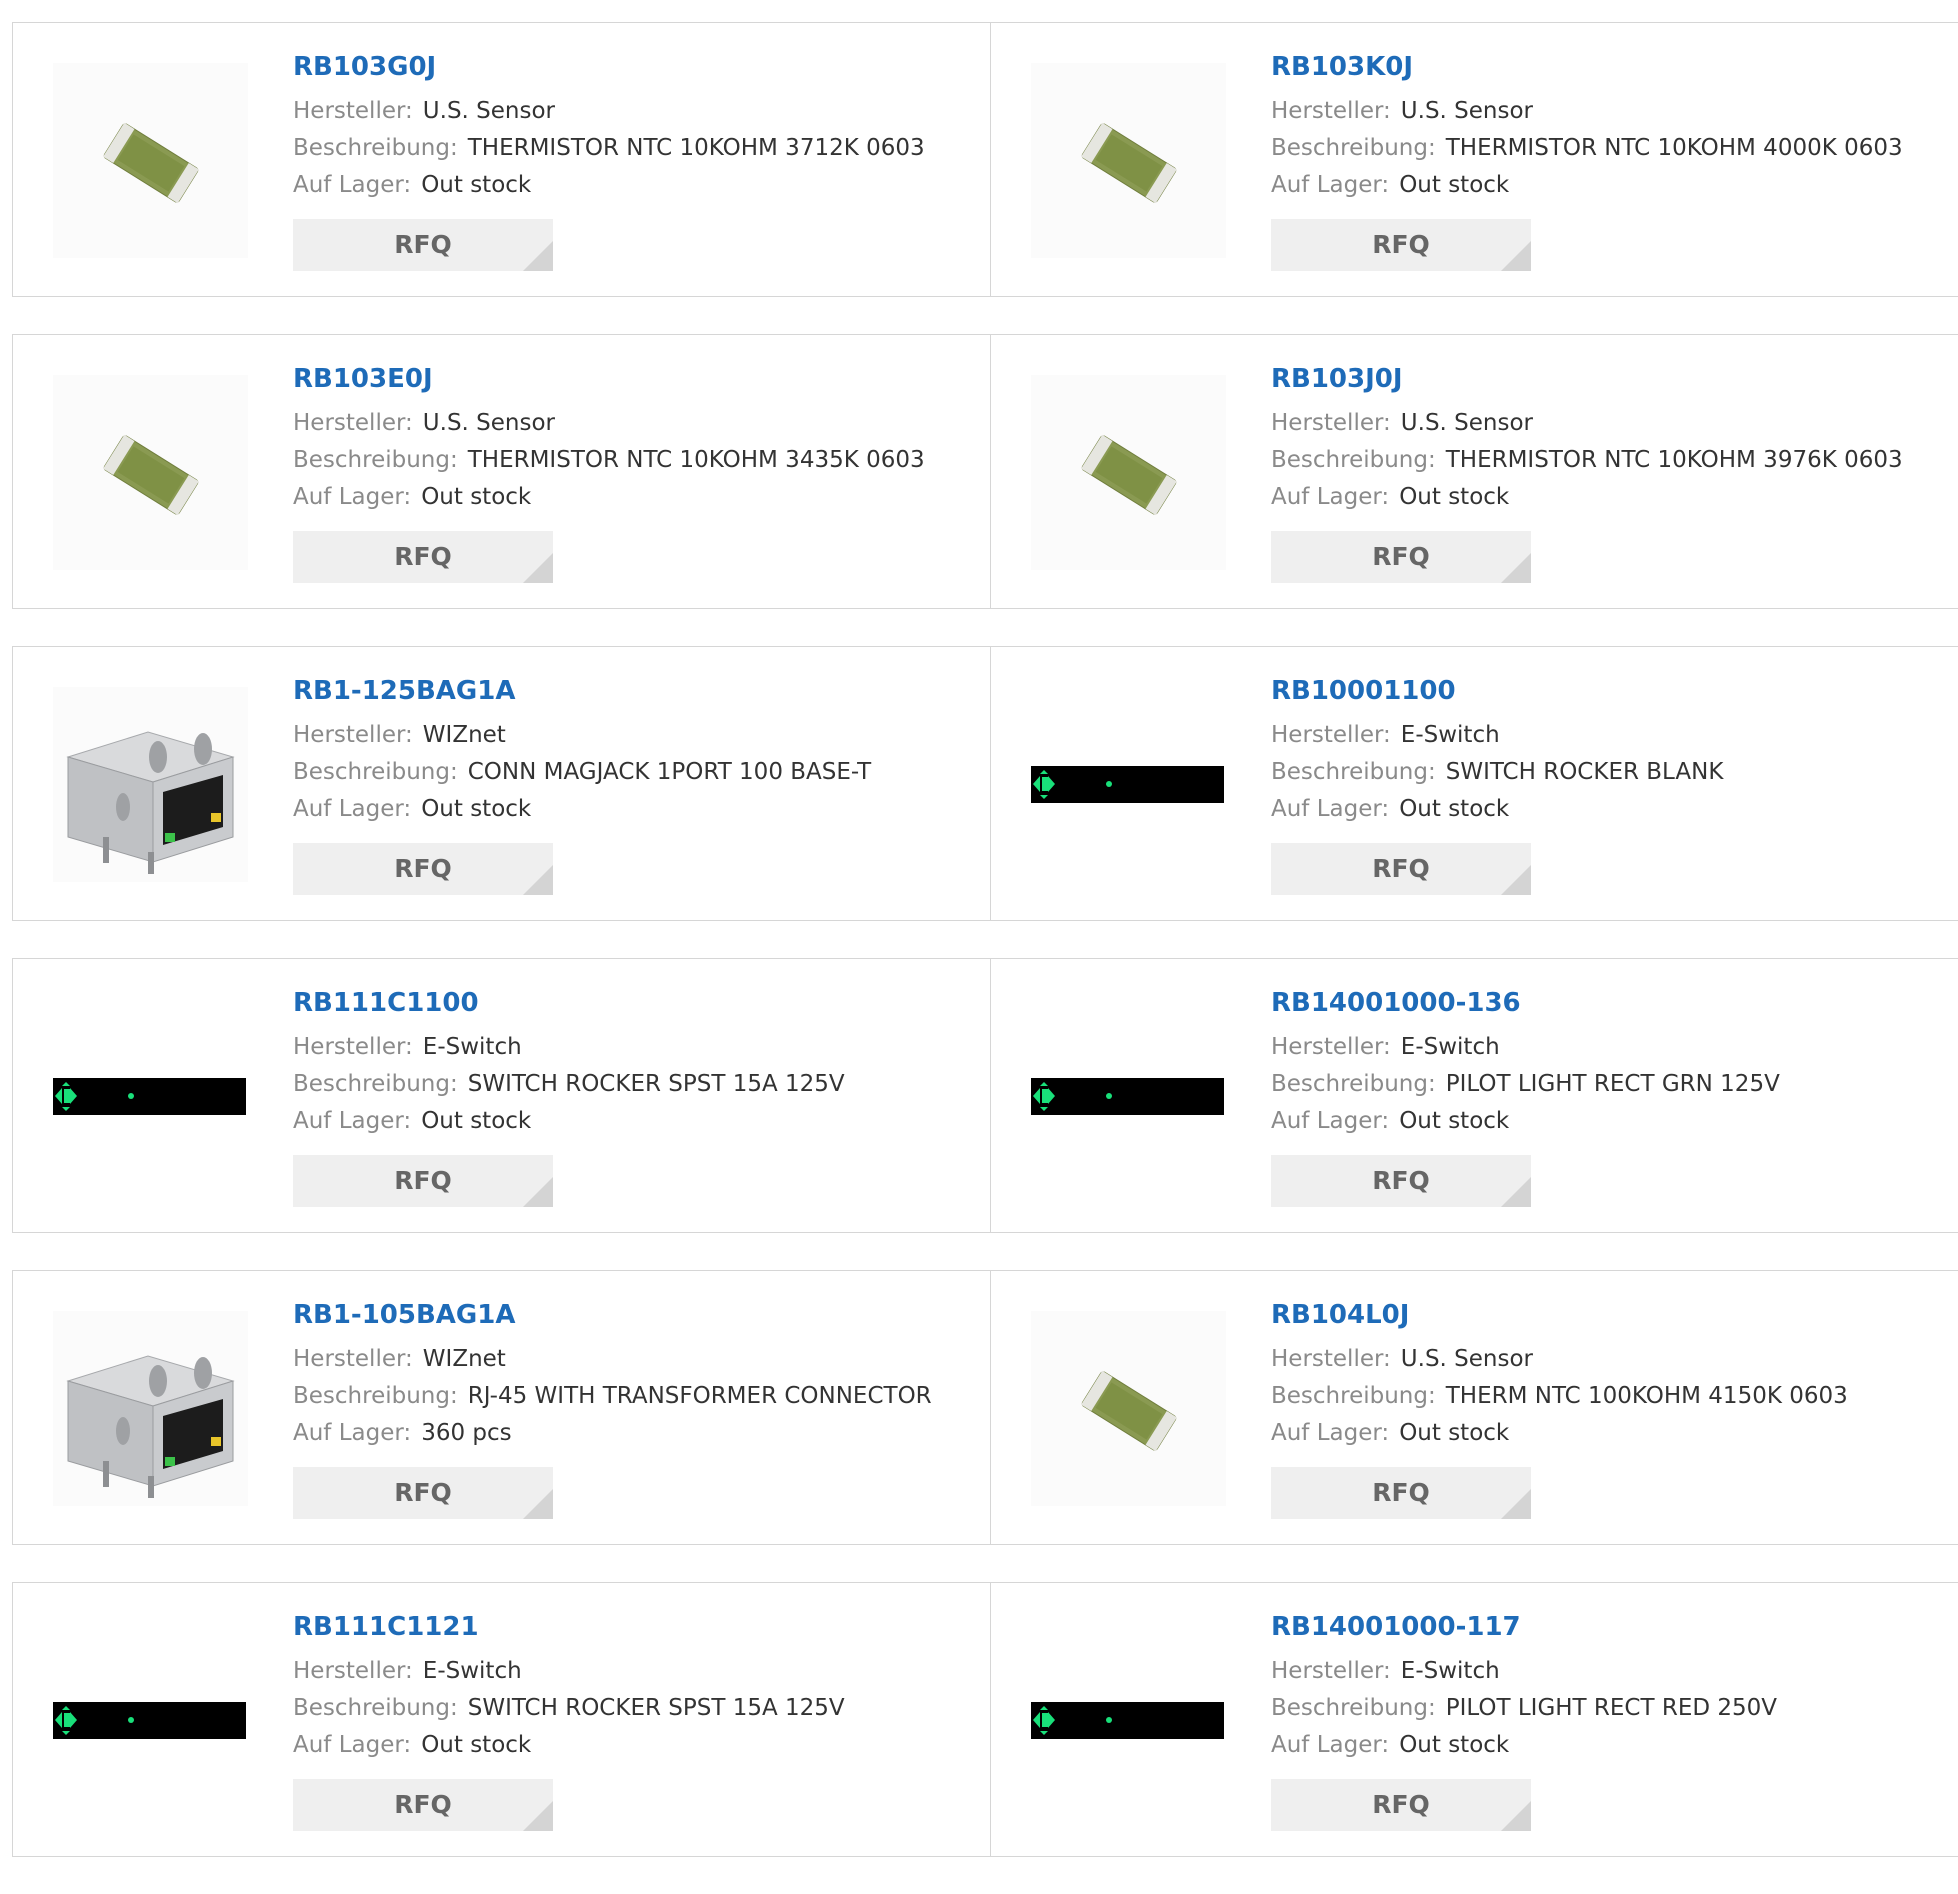 This screenshot has width=1958, height=1894. What do you see at coordinates (1587, 67) in the screenshot?
I see `part-number-link: RB103K0J` at bounding box center [1587, 67].